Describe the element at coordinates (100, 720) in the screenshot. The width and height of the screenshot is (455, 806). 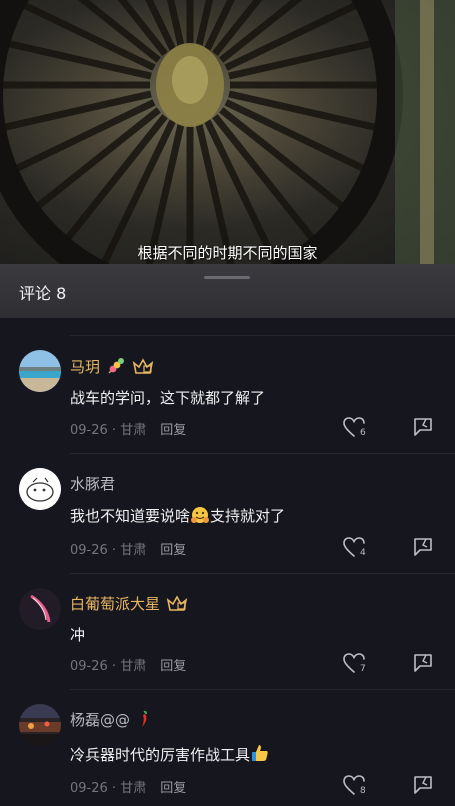
I see `username: 杨磊@@` at that location.